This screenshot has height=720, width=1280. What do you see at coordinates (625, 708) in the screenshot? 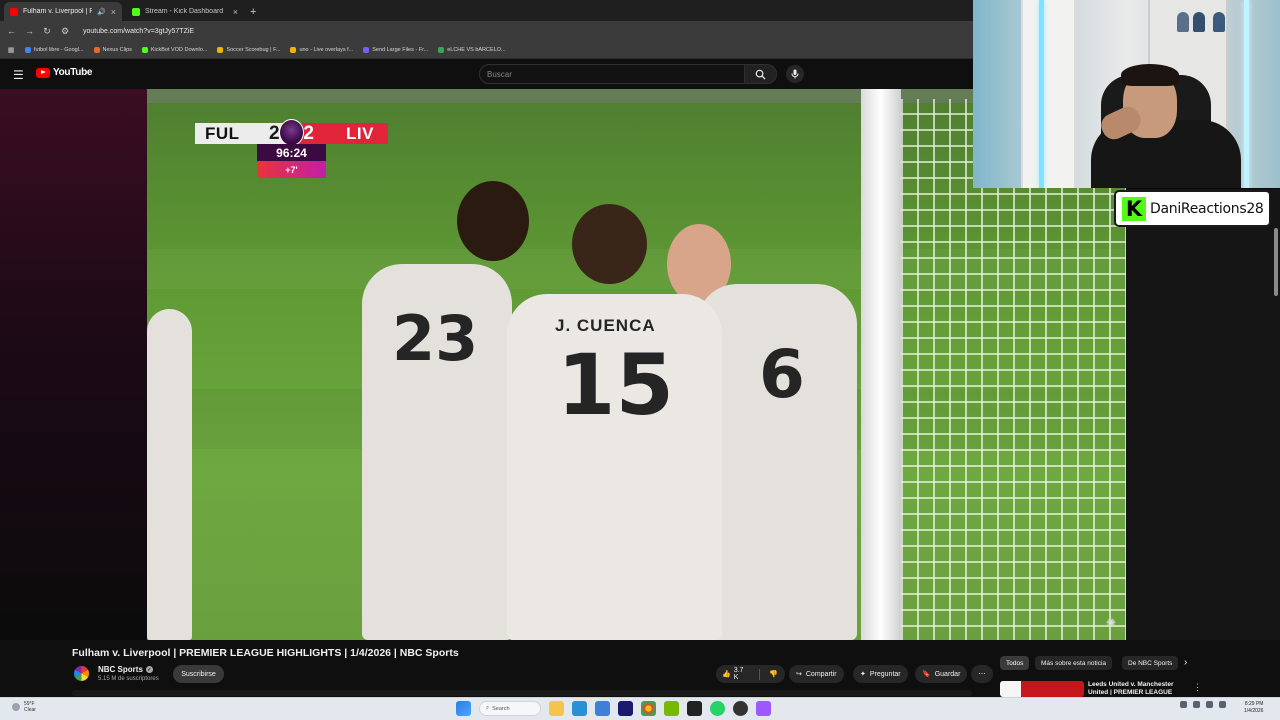
I see `adobe-icon` at bounding box center [625, 708].